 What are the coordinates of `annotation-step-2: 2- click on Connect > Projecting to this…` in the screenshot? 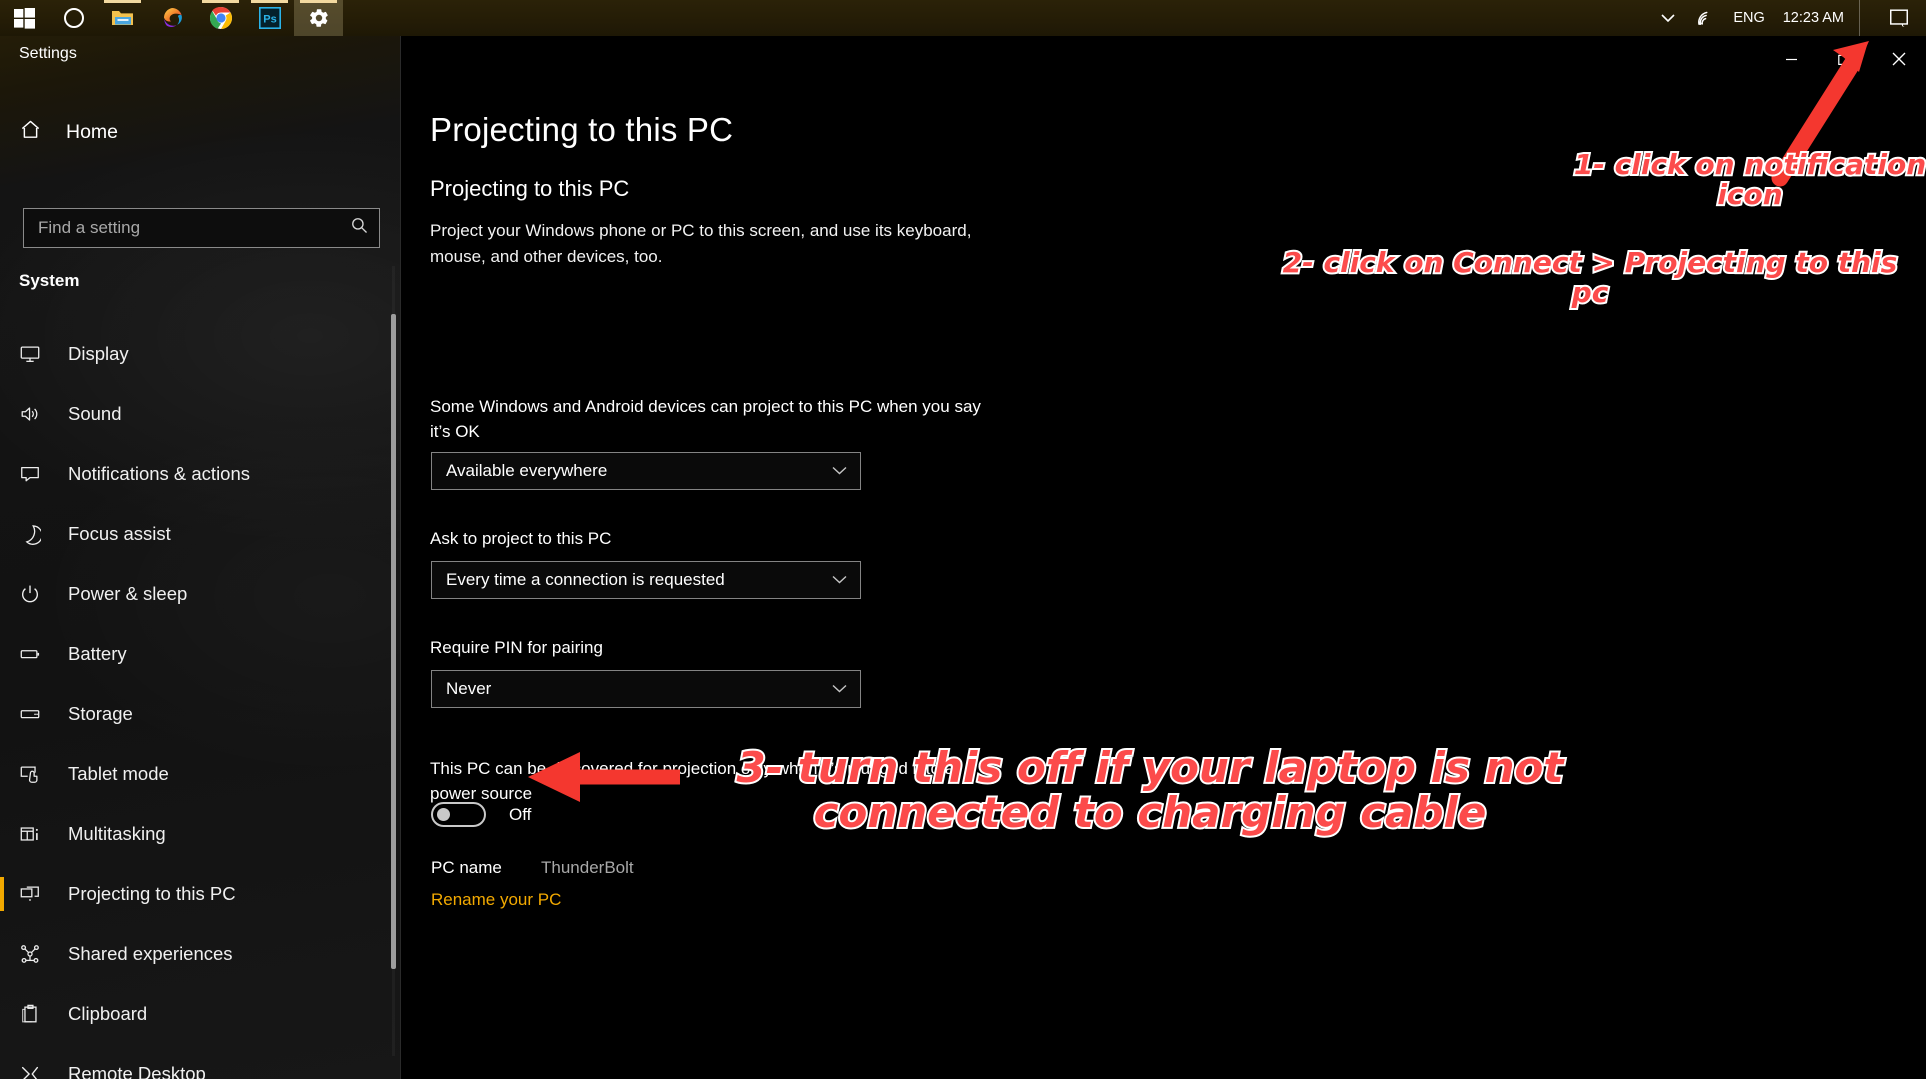 It's located at (1590, 277).